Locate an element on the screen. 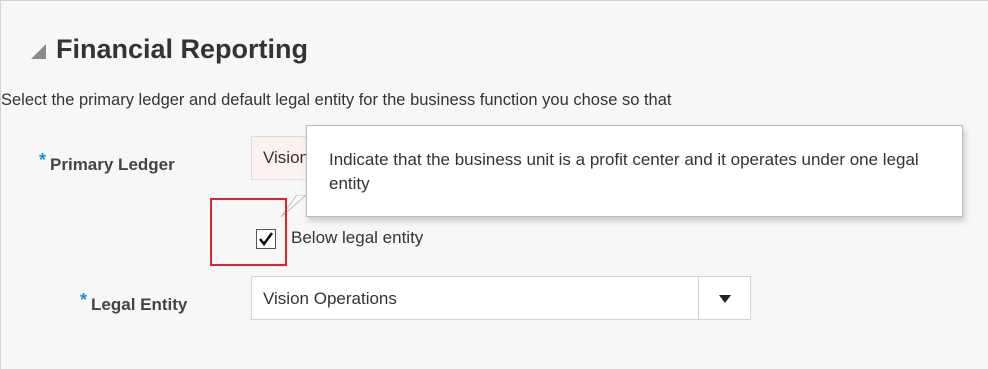 This screenshot has width=988, height=369. collapse-icon is located at coordinates (38, 51).